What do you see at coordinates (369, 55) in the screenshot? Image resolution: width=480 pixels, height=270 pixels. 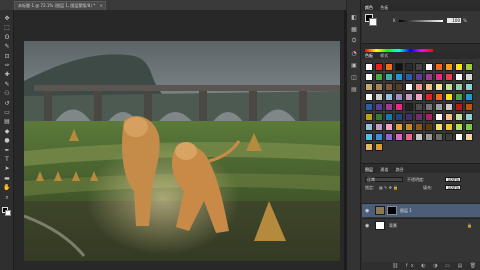 I see `tab-swatches: 色板` at bounding box center [369, 55].